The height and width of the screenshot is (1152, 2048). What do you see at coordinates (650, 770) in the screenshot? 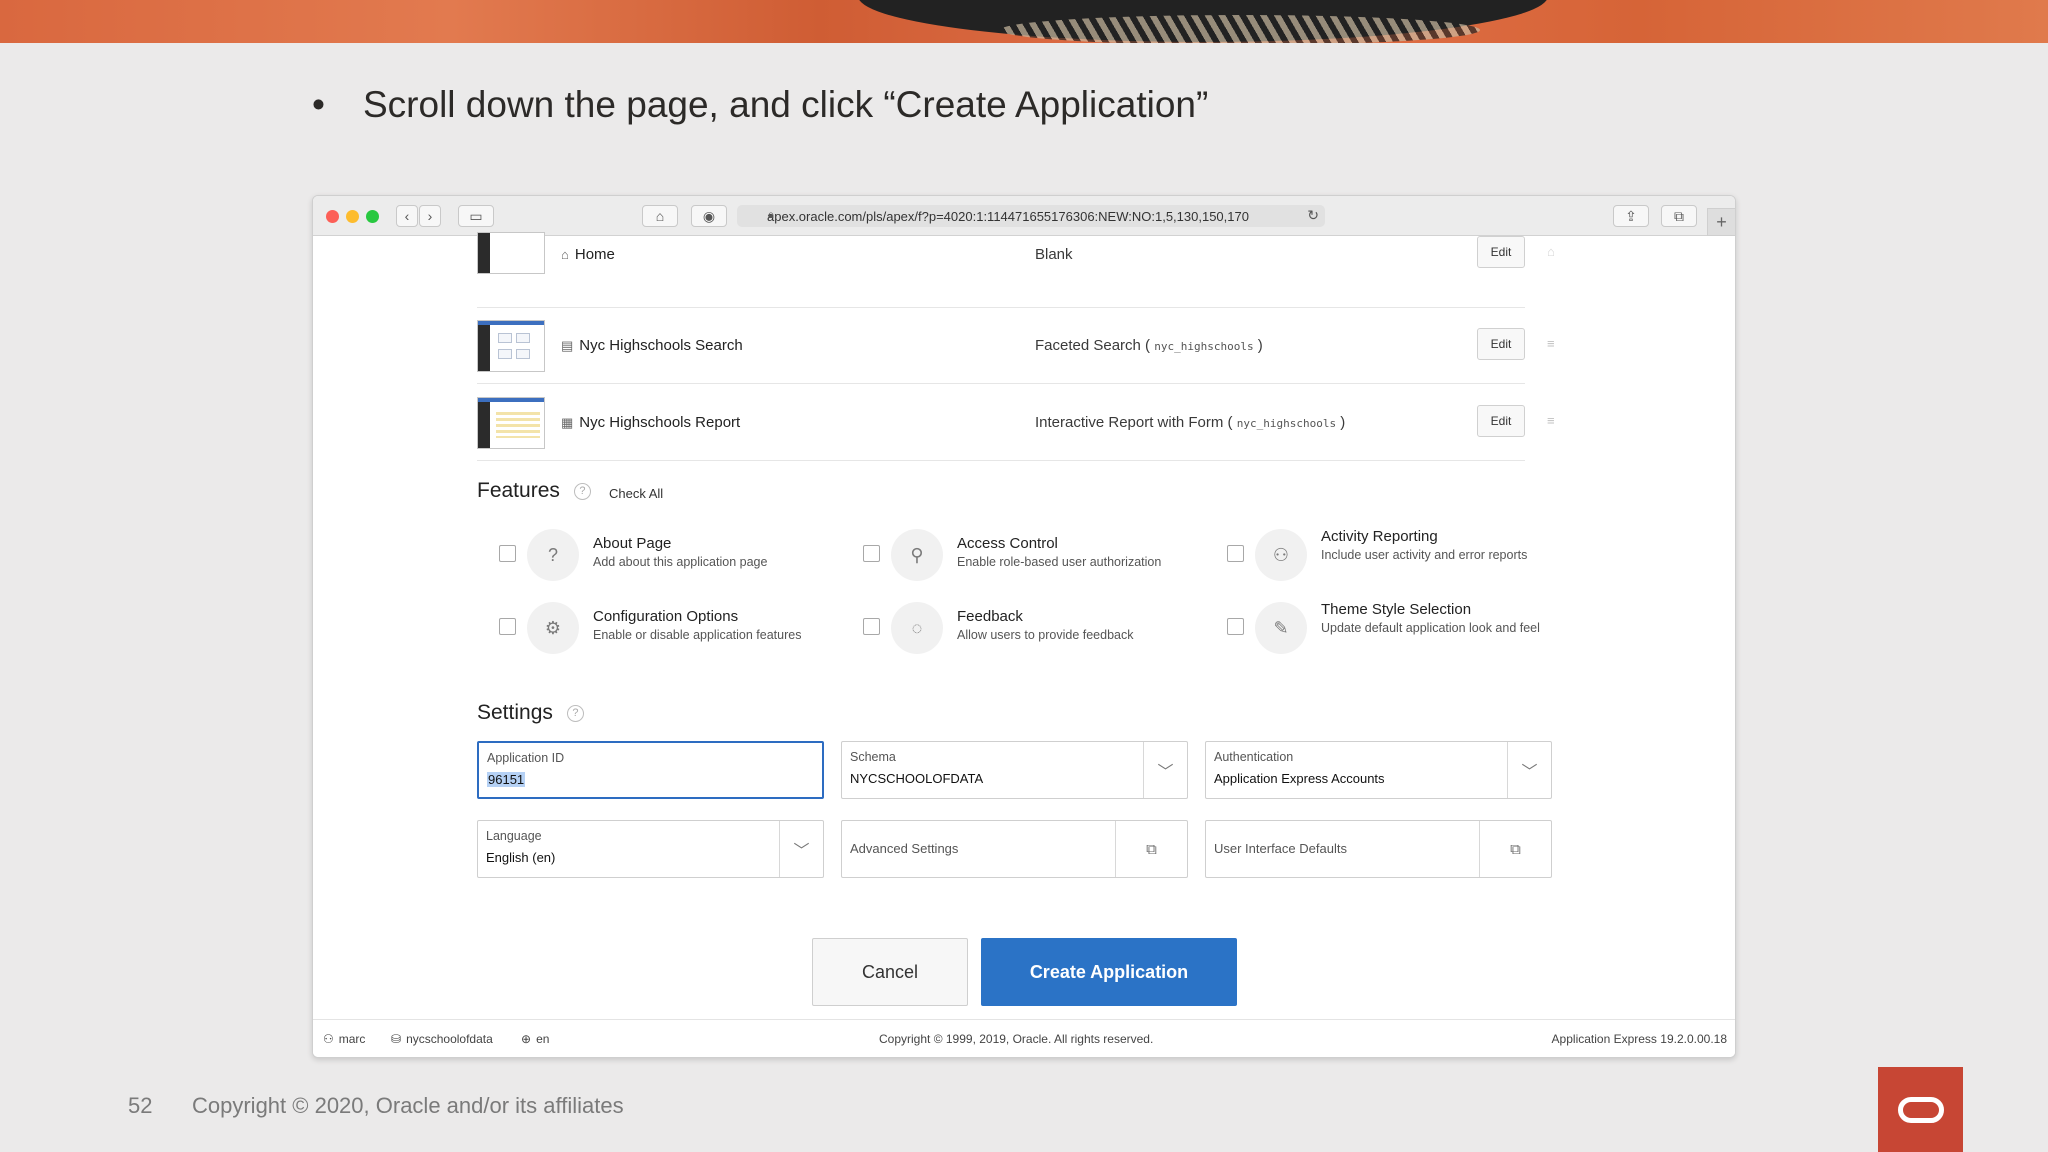
I see `application-id-field: Application ID 96151` at bounding box center [650, 770].